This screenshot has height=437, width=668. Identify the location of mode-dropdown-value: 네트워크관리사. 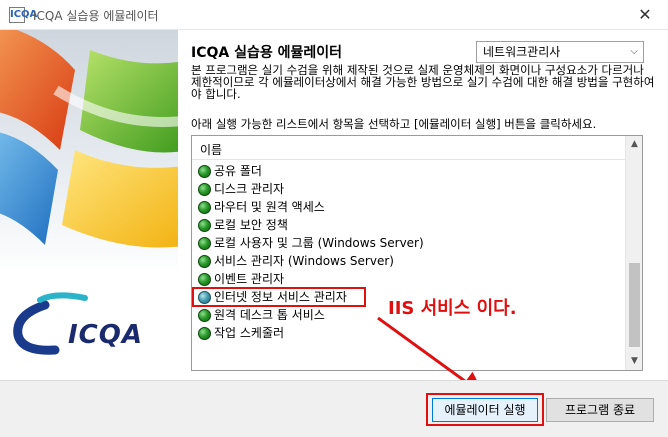
(522, 52).